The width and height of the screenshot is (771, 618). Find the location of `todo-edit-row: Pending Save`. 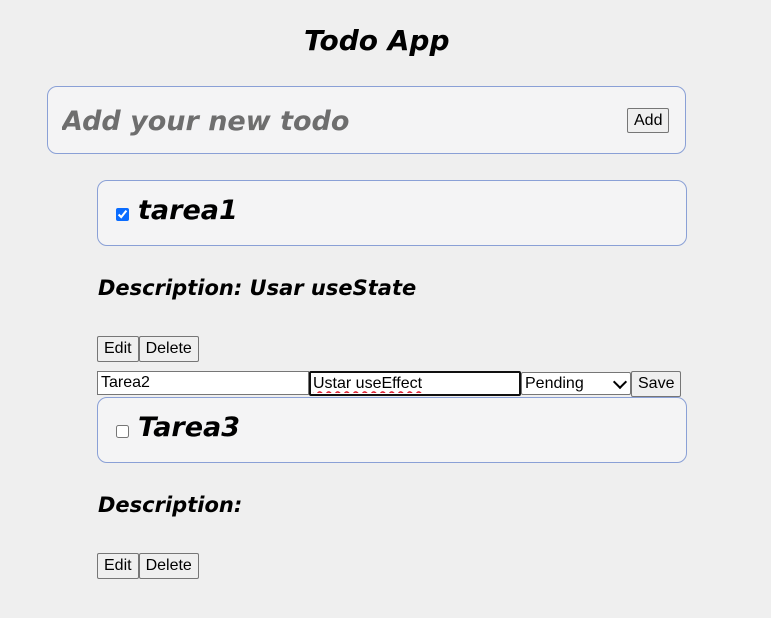

todo-edit-row: Pending Save is located at coordinates (392, 384).